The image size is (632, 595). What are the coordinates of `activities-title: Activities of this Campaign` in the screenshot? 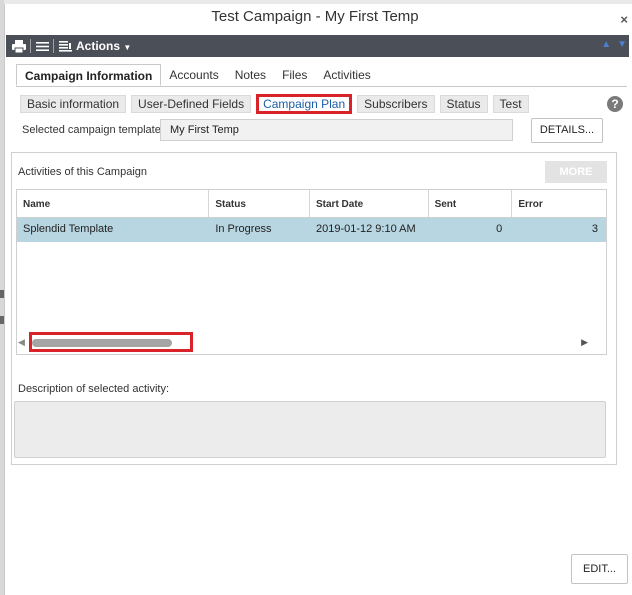 It's located at (82, 172).